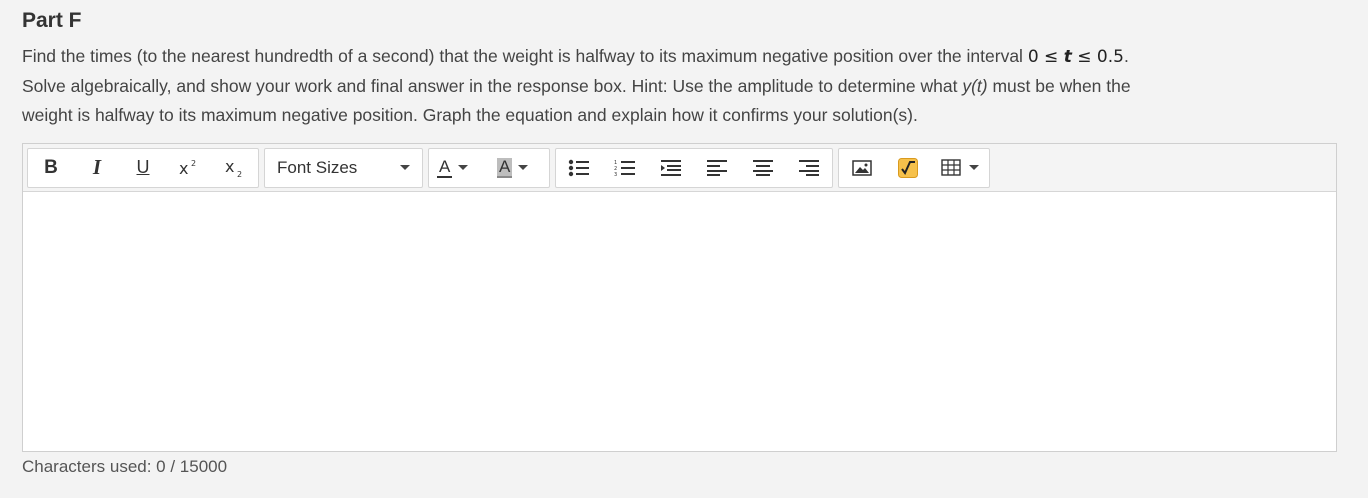 The height and width of the screenshot is (498, 1368). I want to click on underline-button: U, so click(143, 168).